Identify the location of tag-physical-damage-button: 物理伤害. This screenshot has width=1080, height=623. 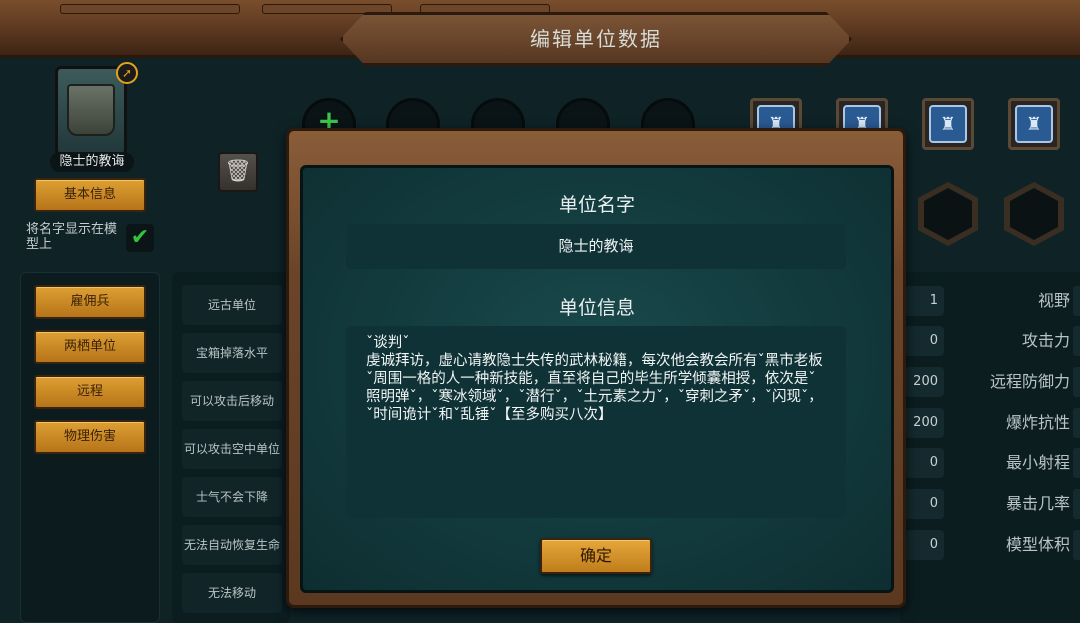
(90, 437).